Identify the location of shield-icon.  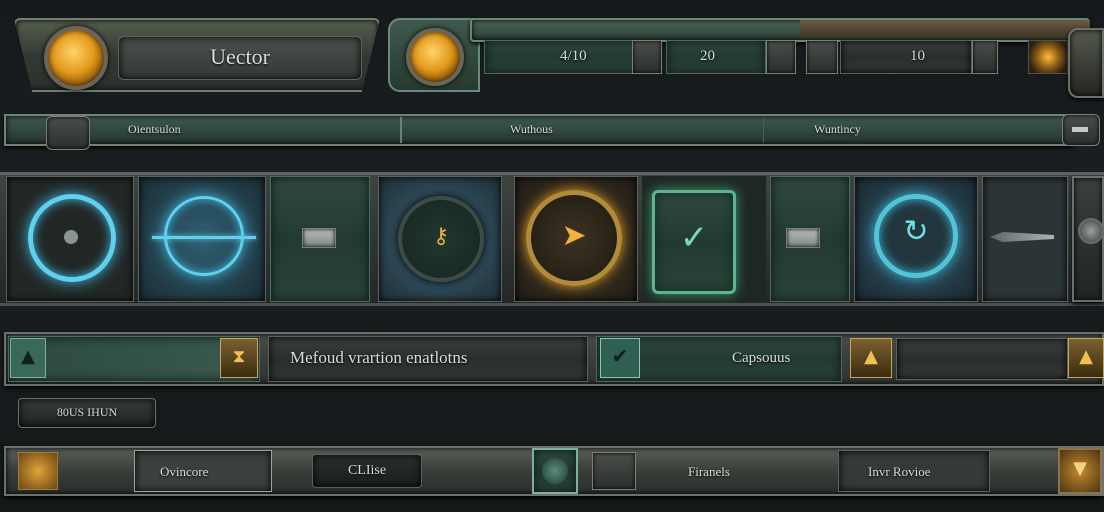
(38, 471).